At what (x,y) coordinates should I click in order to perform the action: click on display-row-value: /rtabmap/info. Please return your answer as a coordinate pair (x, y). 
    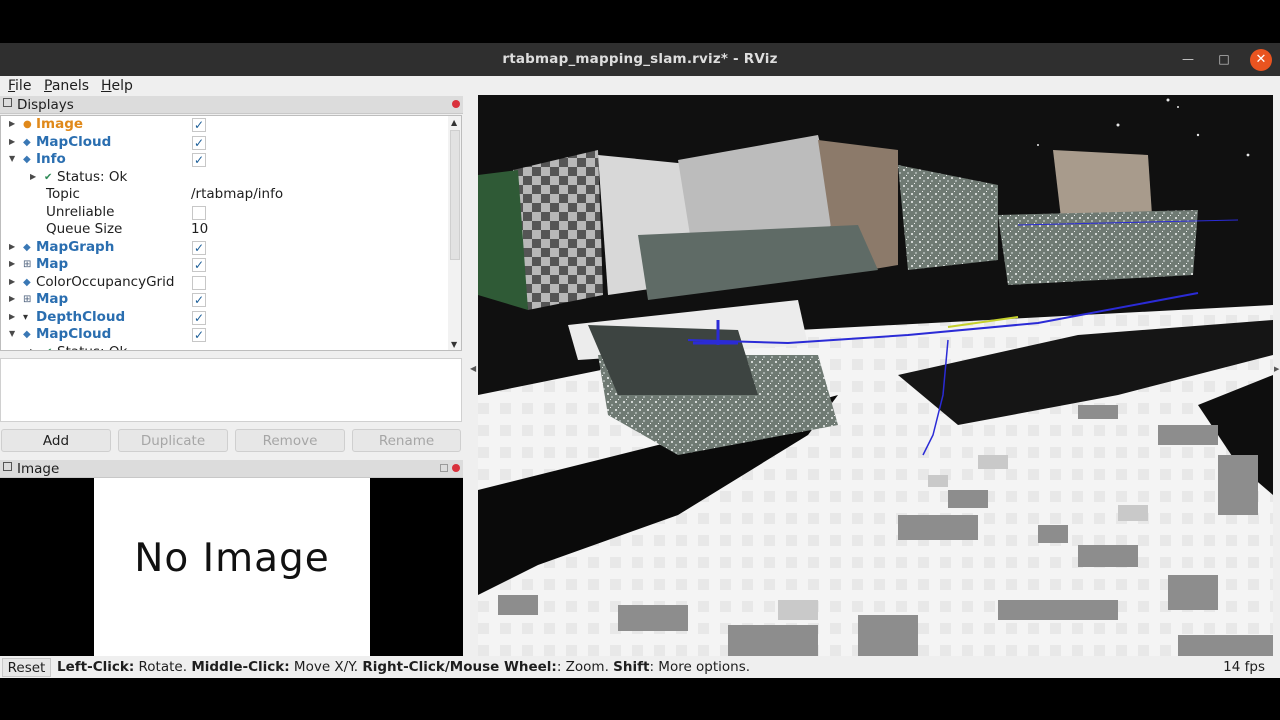
    Looking at the image, I should click on (237, 194).